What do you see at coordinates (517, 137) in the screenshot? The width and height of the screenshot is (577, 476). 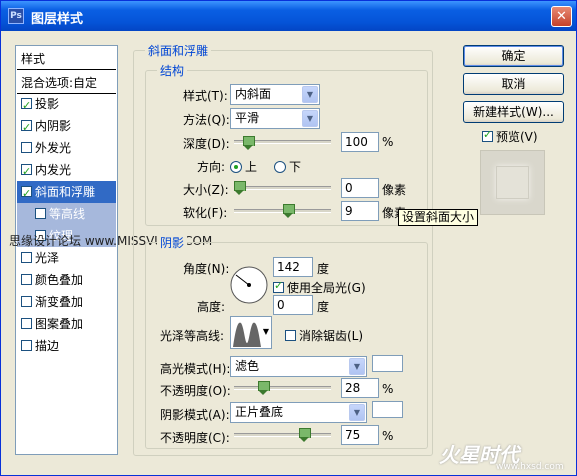 I see `preview-label: 预览(V)` at bounding box center [517, 137].